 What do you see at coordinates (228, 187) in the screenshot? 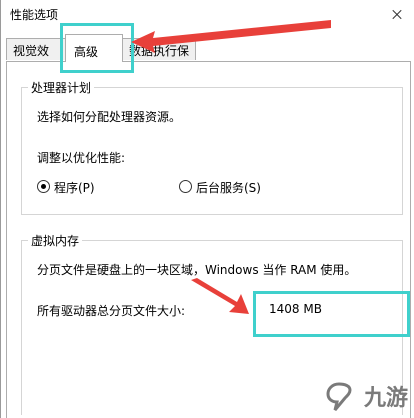
I see `background-services-radio-label: 后台服务(S)` at bounding box center [228, 187].